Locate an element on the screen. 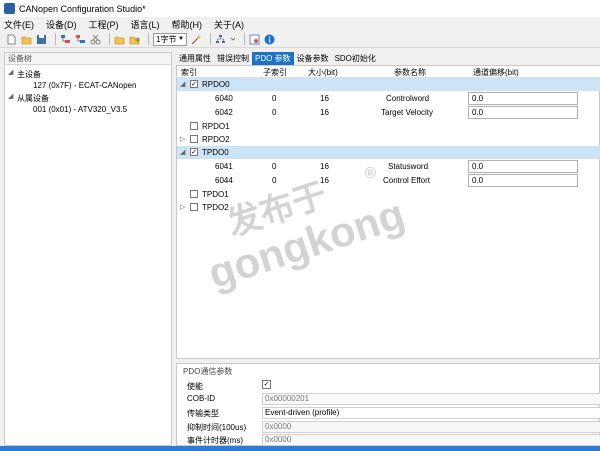 This screenshot has height=451, width=600. tree-slave-item: 001 (0x01) - ATV320_V3.5 is located at coordinates (80, 109).